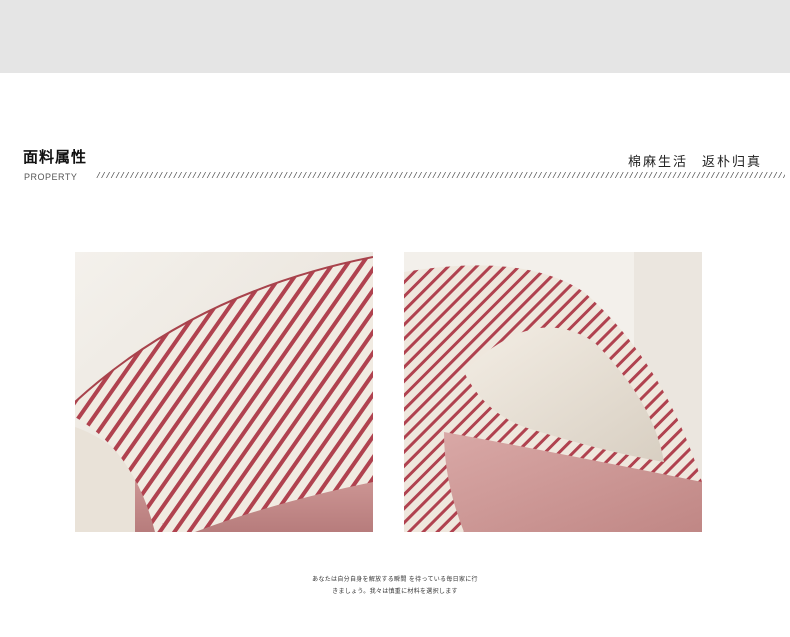  What do you see at coordinates (395, 591) in the screenshot?
I see `caption-line-2: きましょう。我々は慎重に材料を選択します` at bounding box center [395, 591].